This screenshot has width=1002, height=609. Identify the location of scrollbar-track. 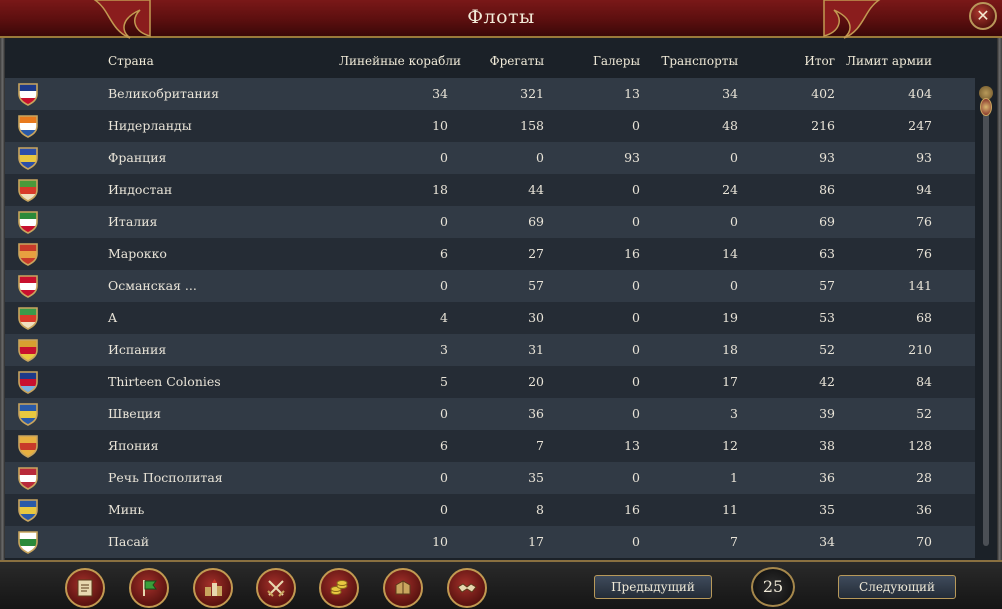
(986, 323).